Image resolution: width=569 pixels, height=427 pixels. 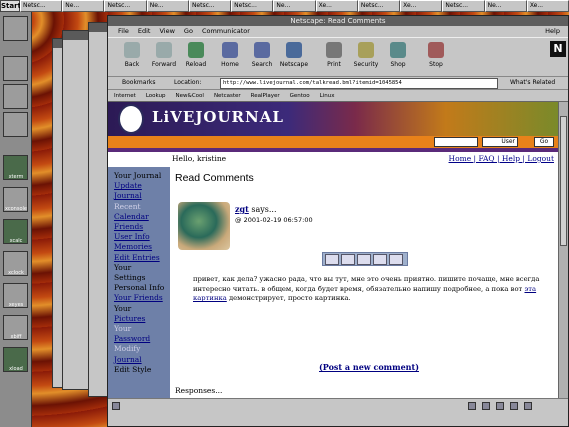 I want to click on sidebar-item: Memories, so click(x=133, y=246).